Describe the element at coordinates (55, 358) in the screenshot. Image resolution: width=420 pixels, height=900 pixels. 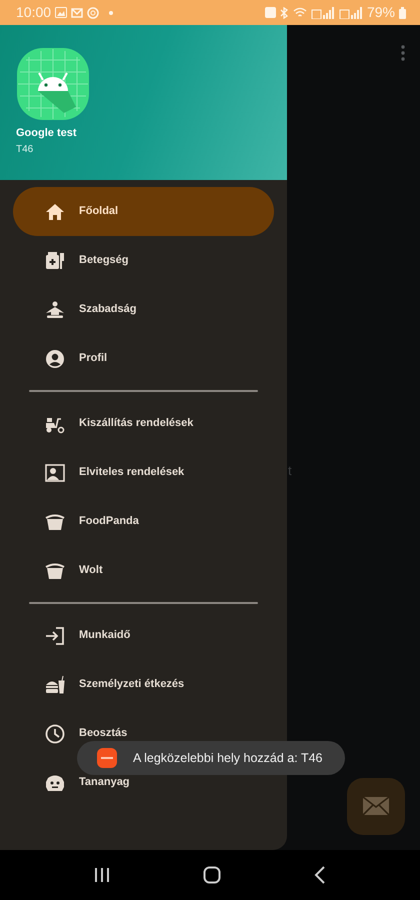
I see `account-icon` at that location.